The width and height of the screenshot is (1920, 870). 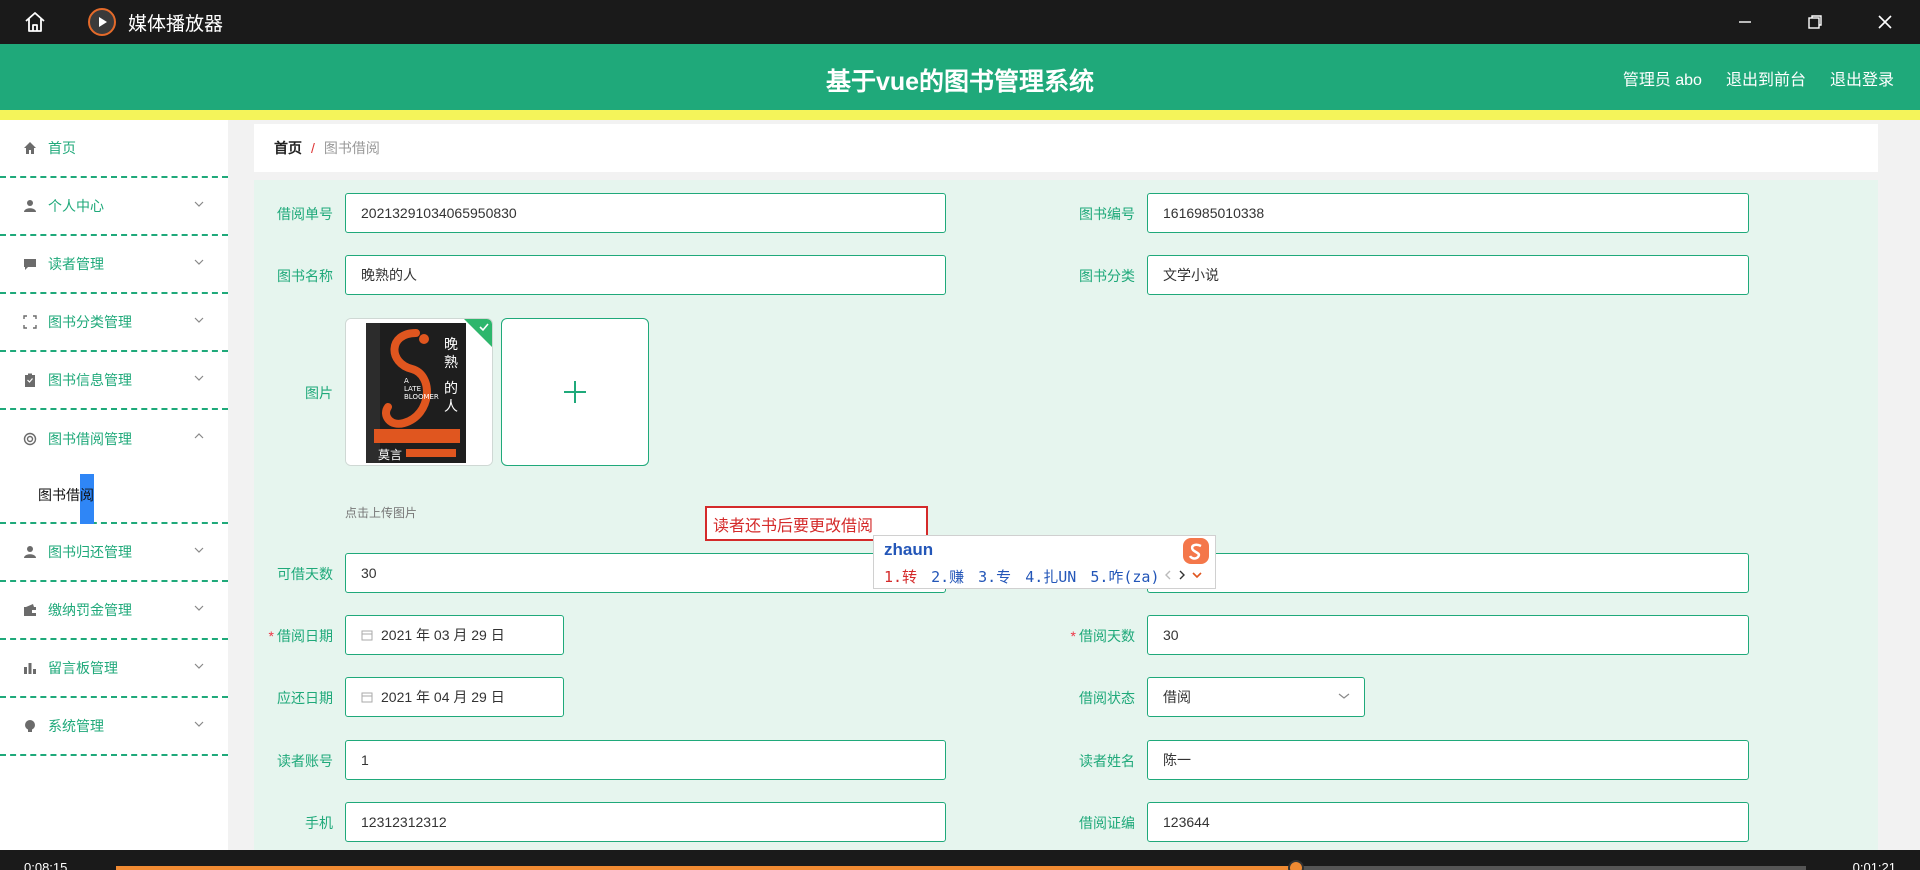 I want to click on player-home-button, so click(x=35, y=22).